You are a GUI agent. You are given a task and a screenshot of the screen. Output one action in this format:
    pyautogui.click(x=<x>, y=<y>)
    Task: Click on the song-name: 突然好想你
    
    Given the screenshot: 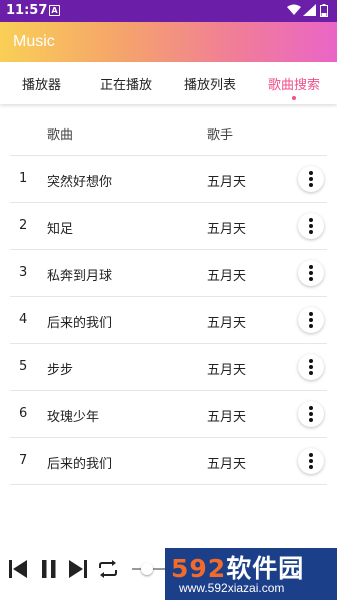 What is the action you would take?
    pyautogui.click(x=80, y=182)
    